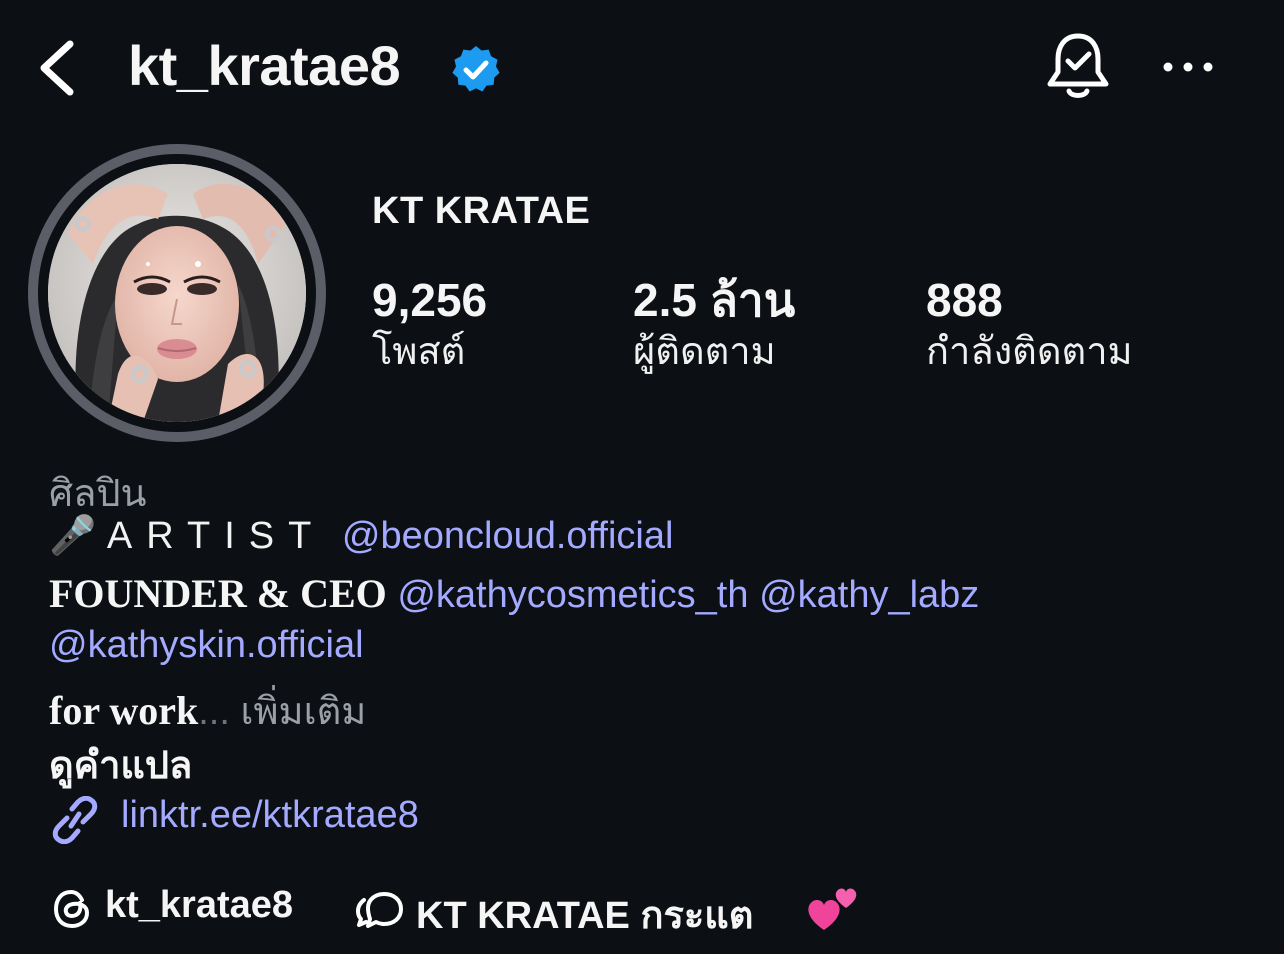 The height and width of the screenshot is (954, 1284). What do you see at coordinates (481, 211) in the screenshot?
I see `display-name: KT KRATAE` at bounding box center [481, 211].